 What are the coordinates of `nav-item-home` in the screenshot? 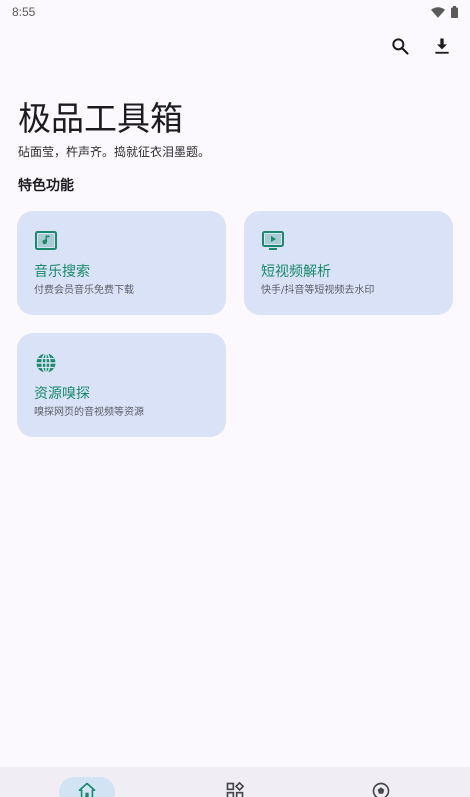 It's located at (87, 787).